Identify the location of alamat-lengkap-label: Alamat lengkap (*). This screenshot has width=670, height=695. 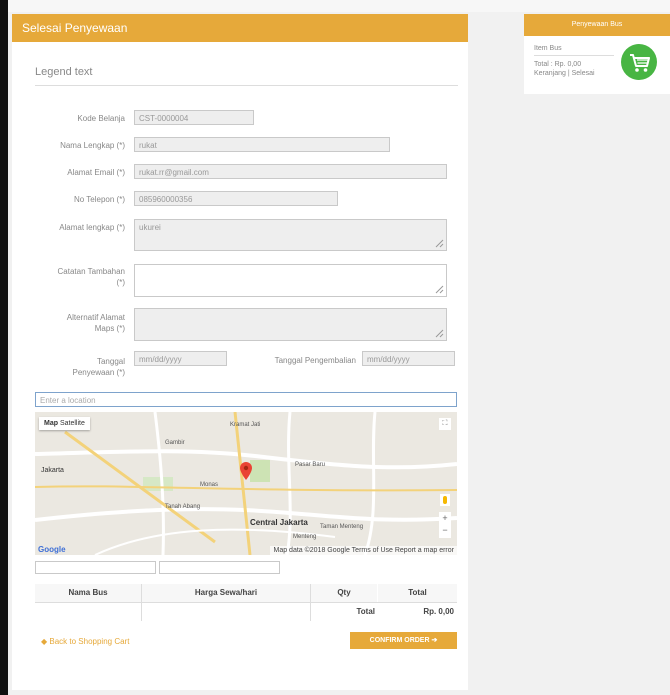
(92, 227).